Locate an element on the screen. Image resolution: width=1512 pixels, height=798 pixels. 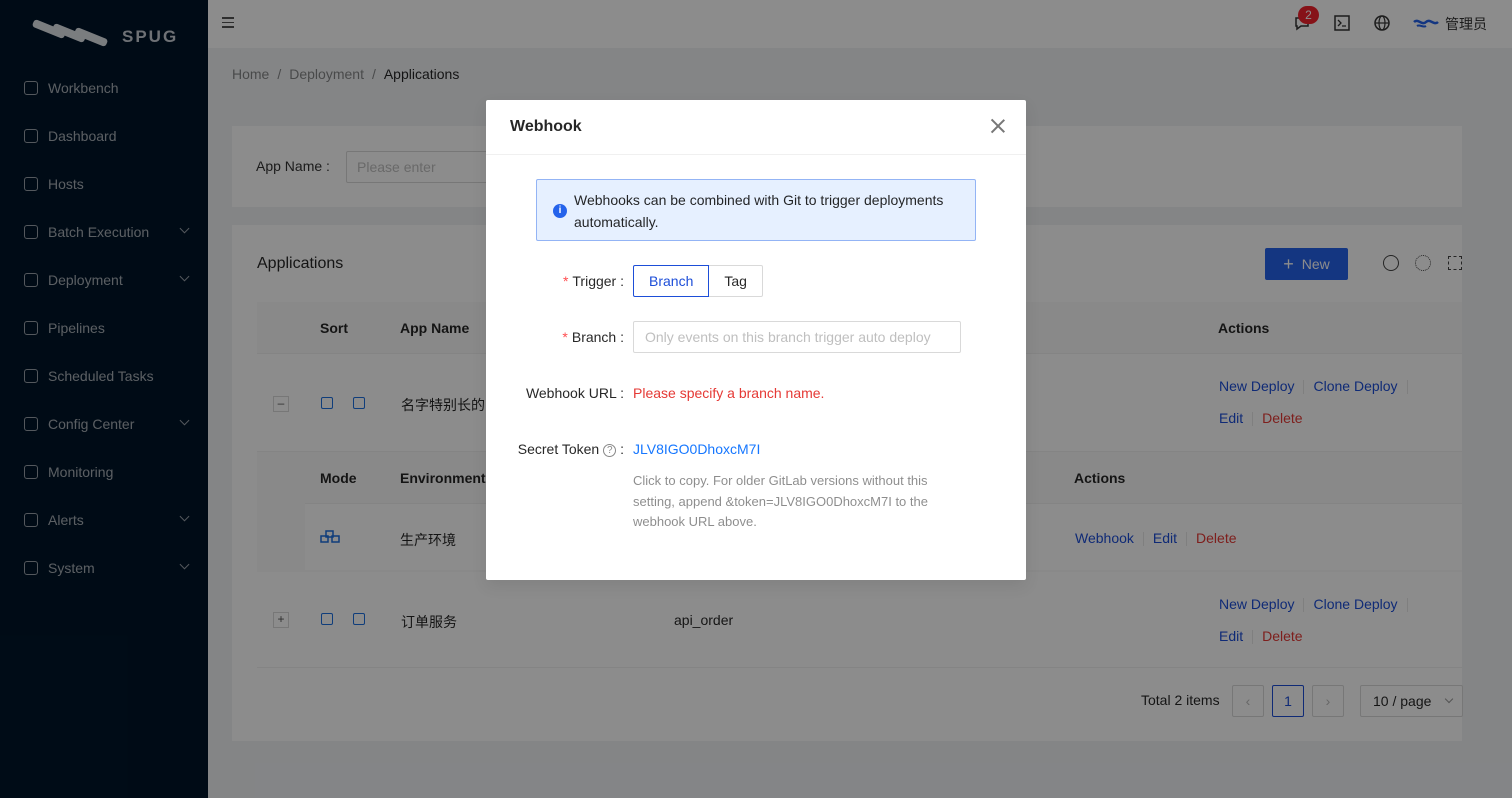
secret-token-label: Secret Token? : is located at coordinates (570, 449).